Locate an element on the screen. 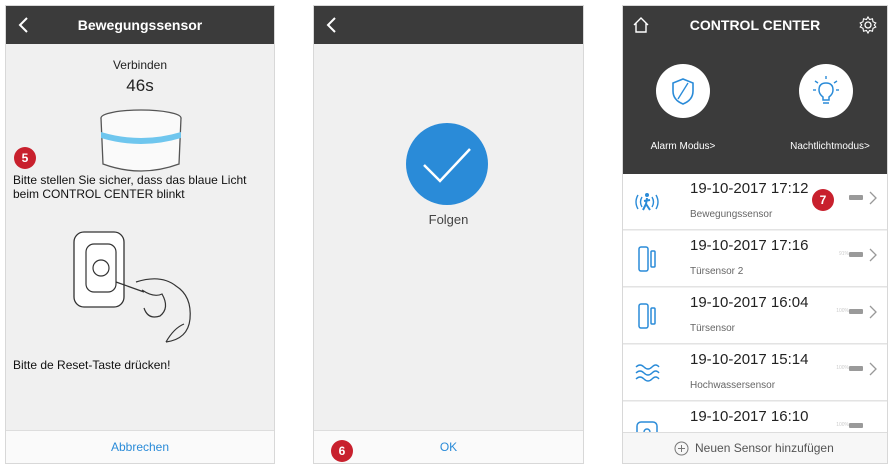 Image resolution: width=893 pixels, height=464 pixels. reset-button-illustration is located at coordinates (132, 287).